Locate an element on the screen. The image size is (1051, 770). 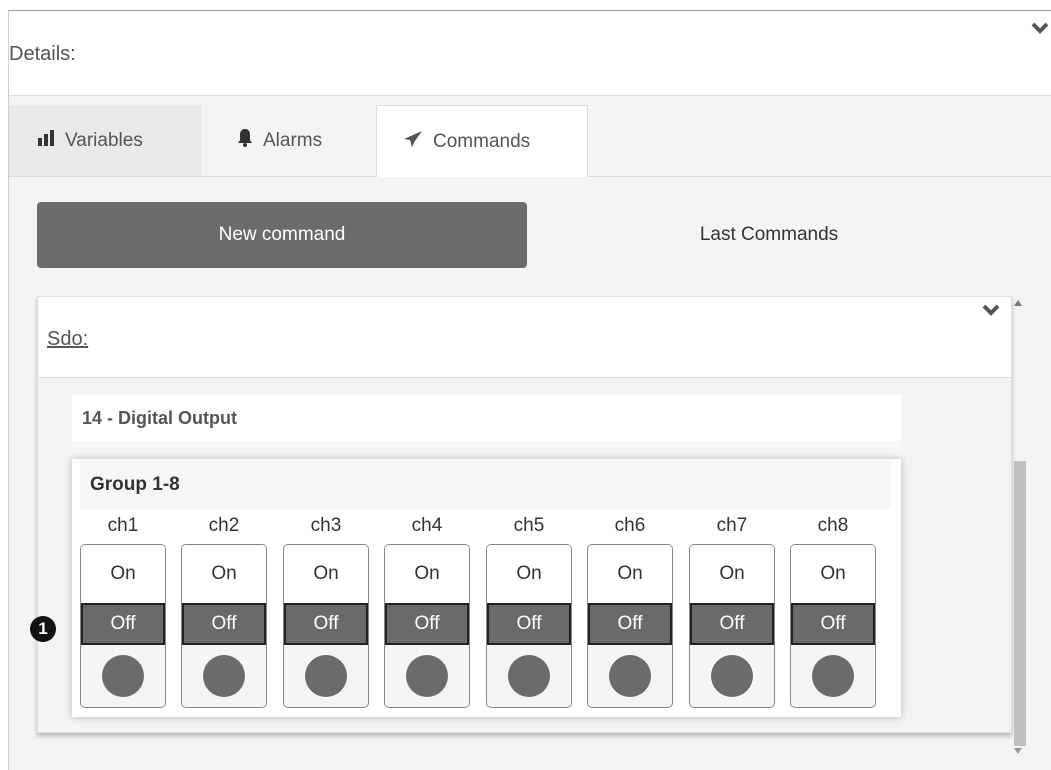
tab-label: Variables is located at coordinates (104, 140).